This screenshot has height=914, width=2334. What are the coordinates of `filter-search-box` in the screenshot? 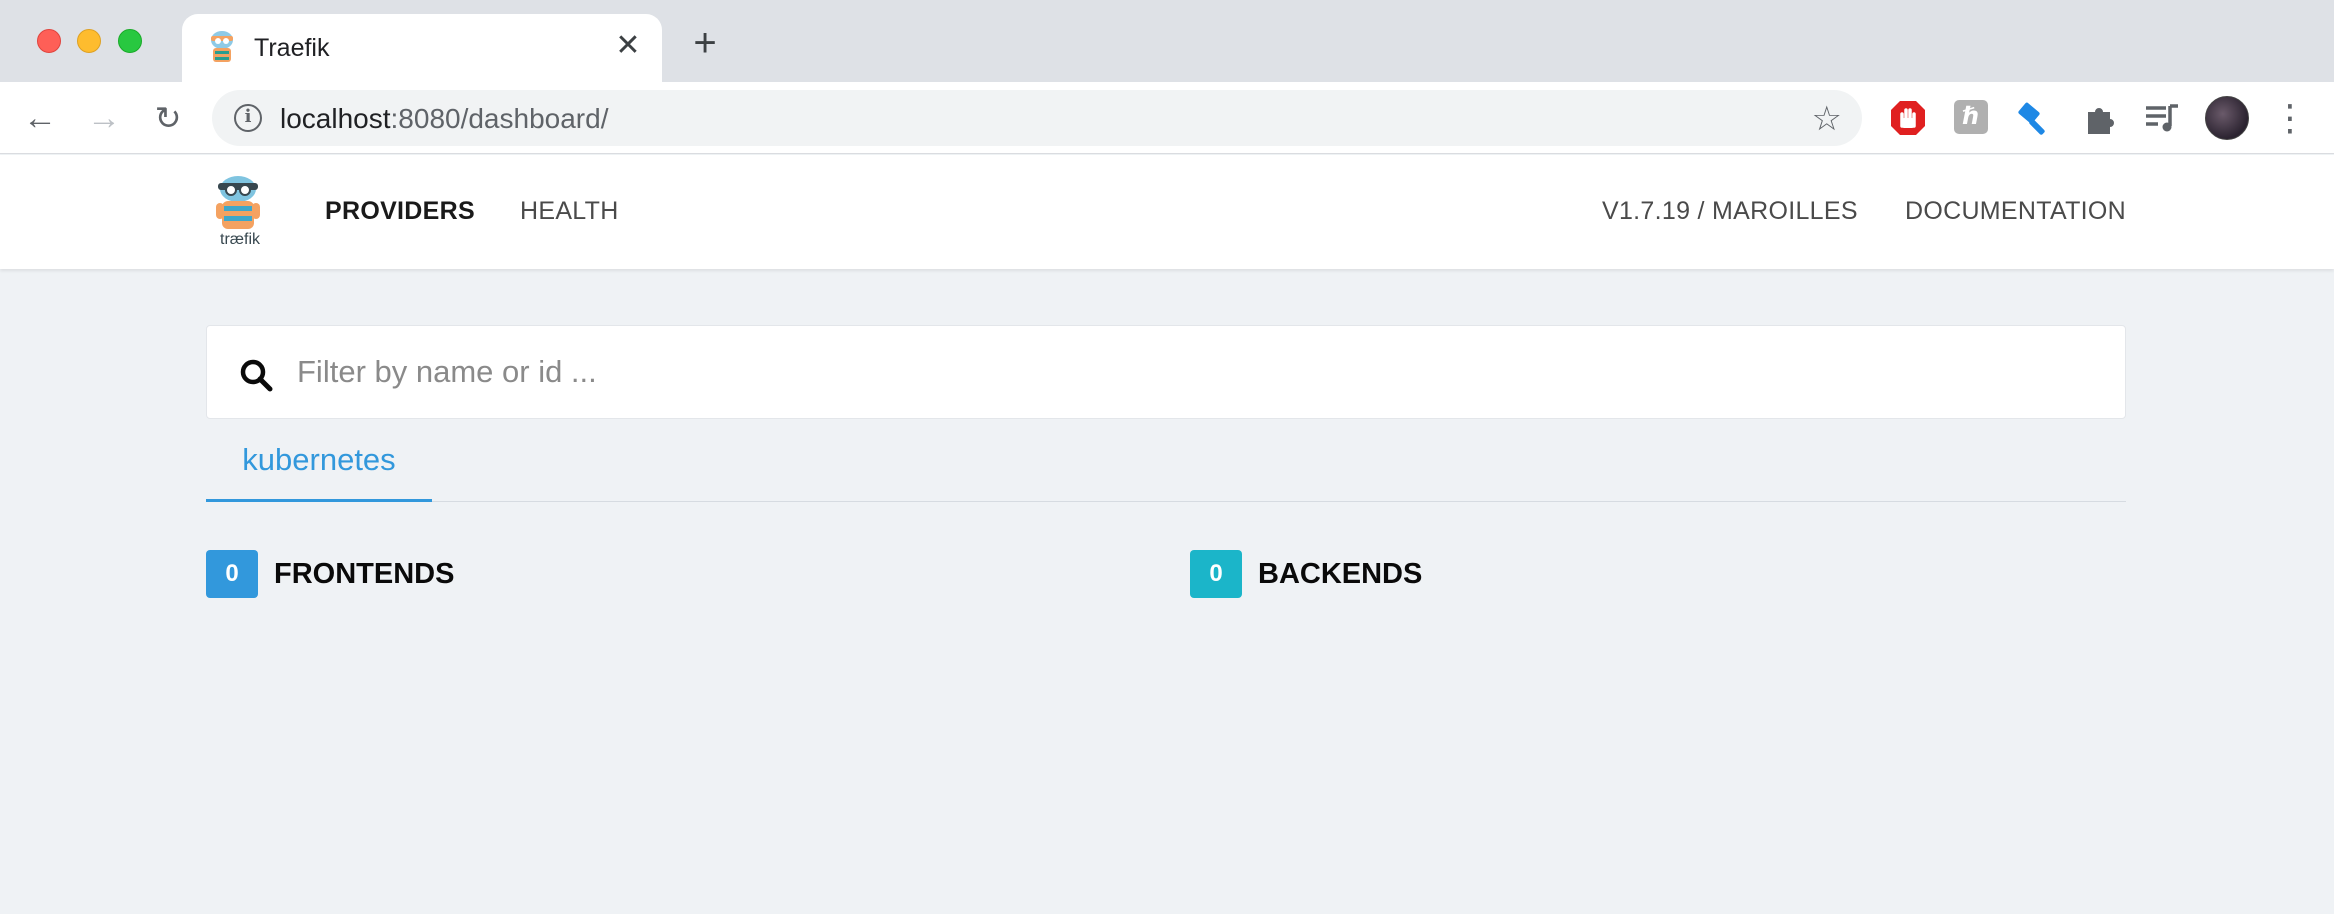 It's located at (1166, 372).